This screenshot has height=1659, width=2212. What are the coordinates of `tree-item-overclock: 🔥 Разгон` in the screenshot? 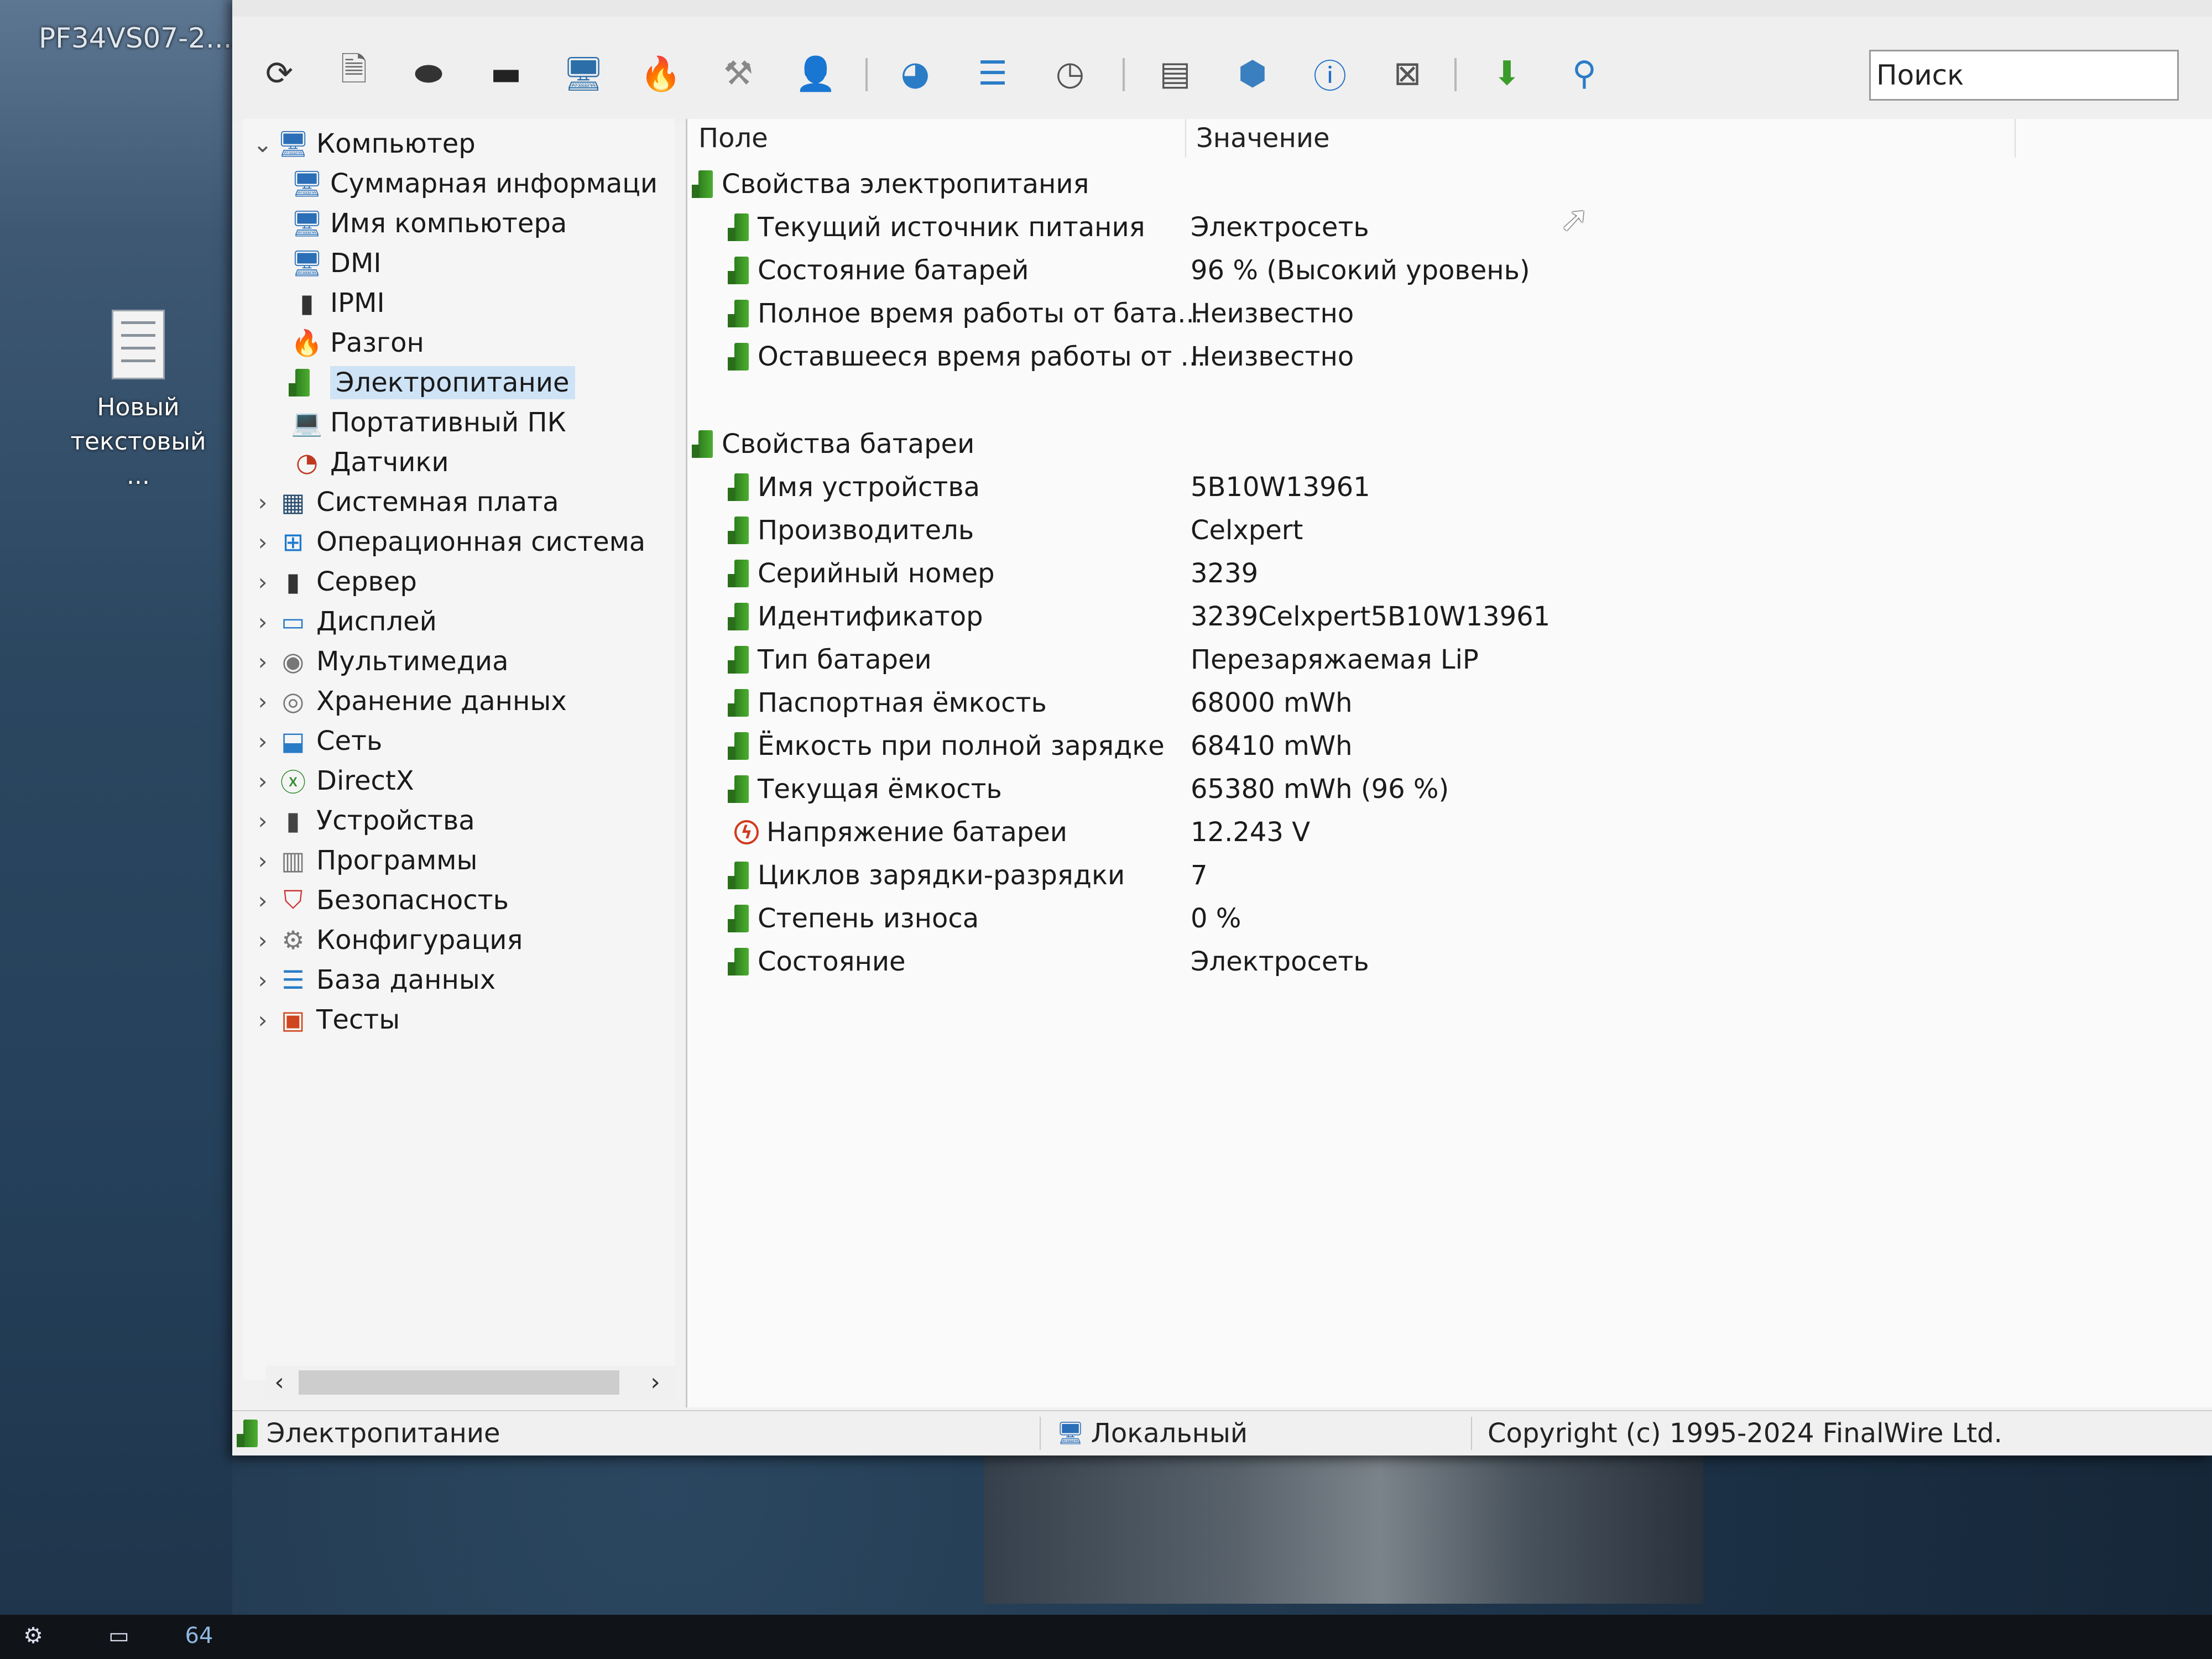 It's located at (357, 343).